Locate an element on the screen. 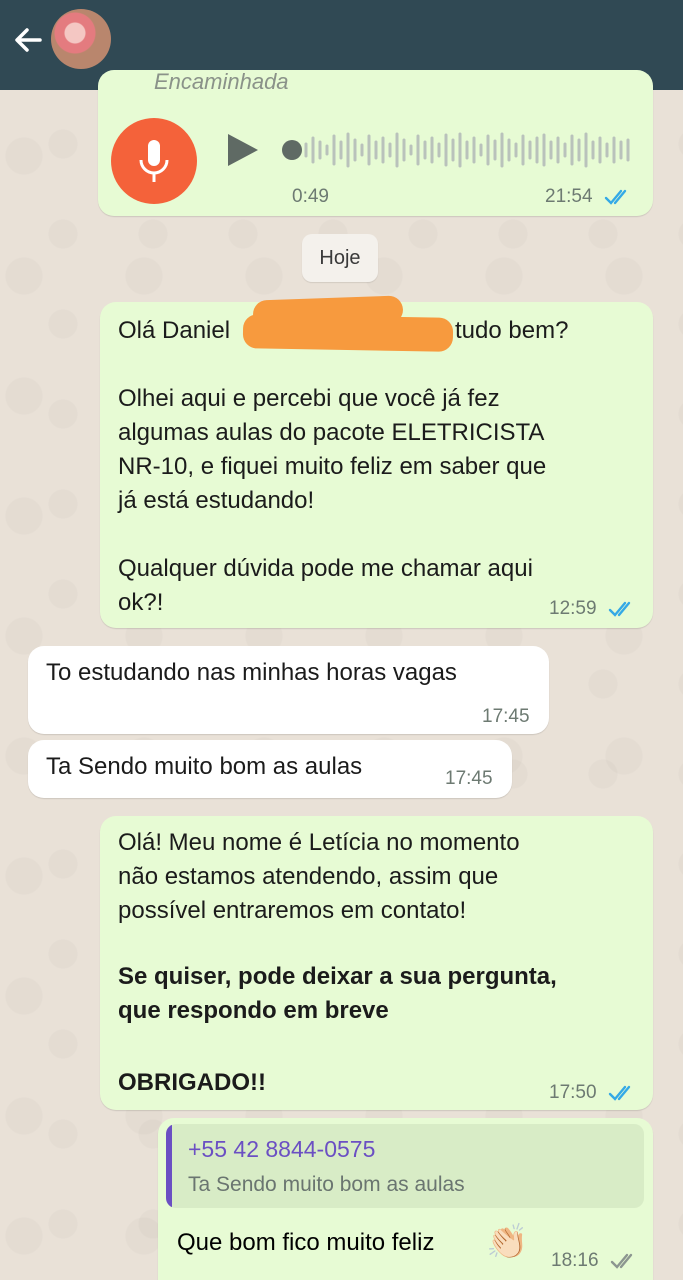  message-time: 18:16 is located at coordinates (575, 1260).